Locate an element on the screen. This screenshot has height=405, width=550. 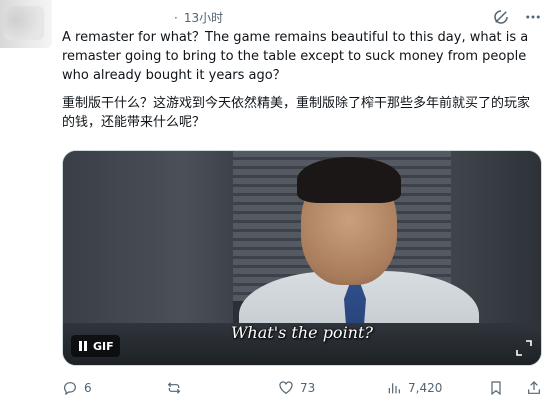
heart-icon is located at coordinates (286, 388).